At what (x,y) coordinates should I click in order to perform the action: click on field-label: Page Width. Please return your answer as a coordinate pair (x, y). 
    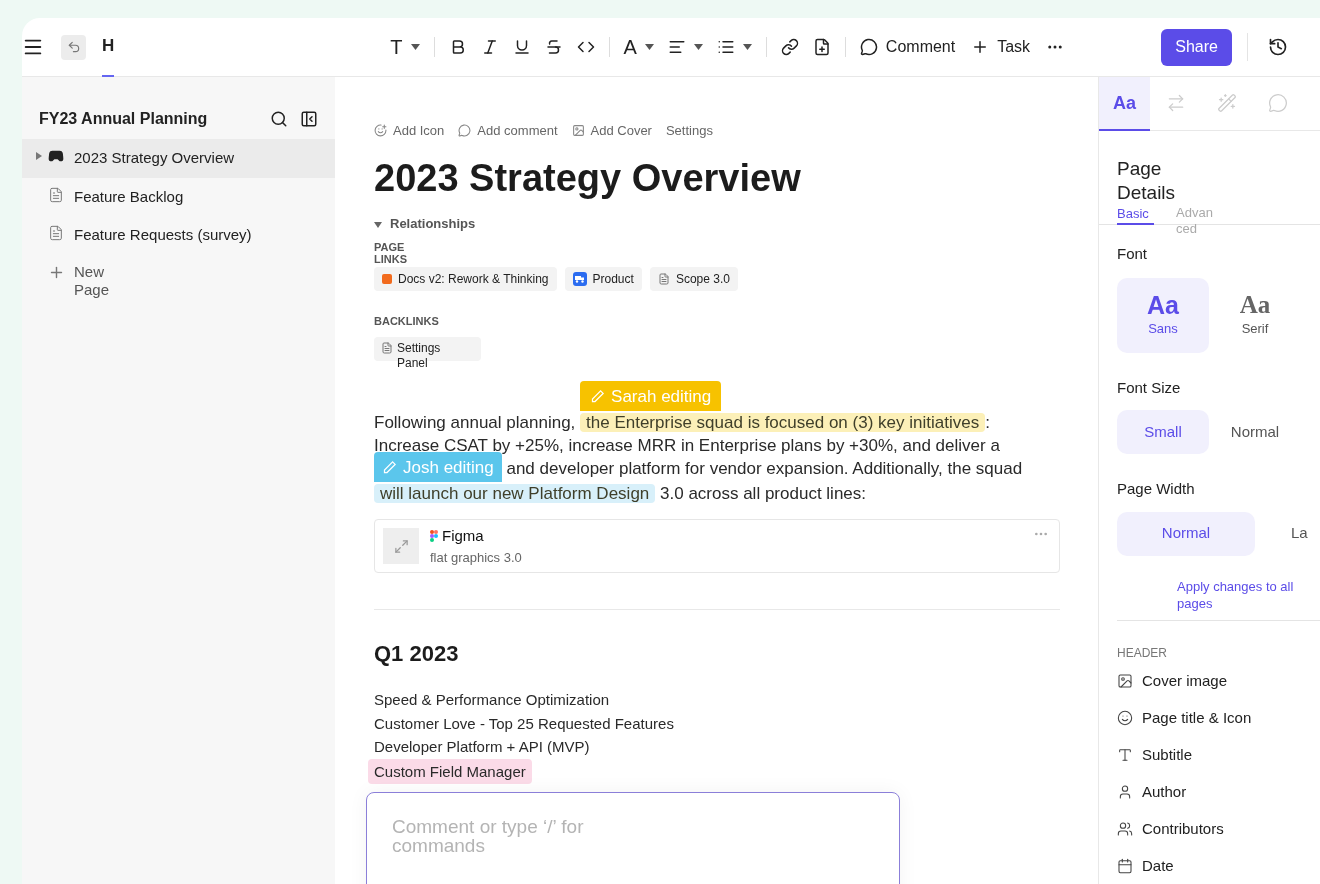
    Looking at the image, I should click on (1156, 489).